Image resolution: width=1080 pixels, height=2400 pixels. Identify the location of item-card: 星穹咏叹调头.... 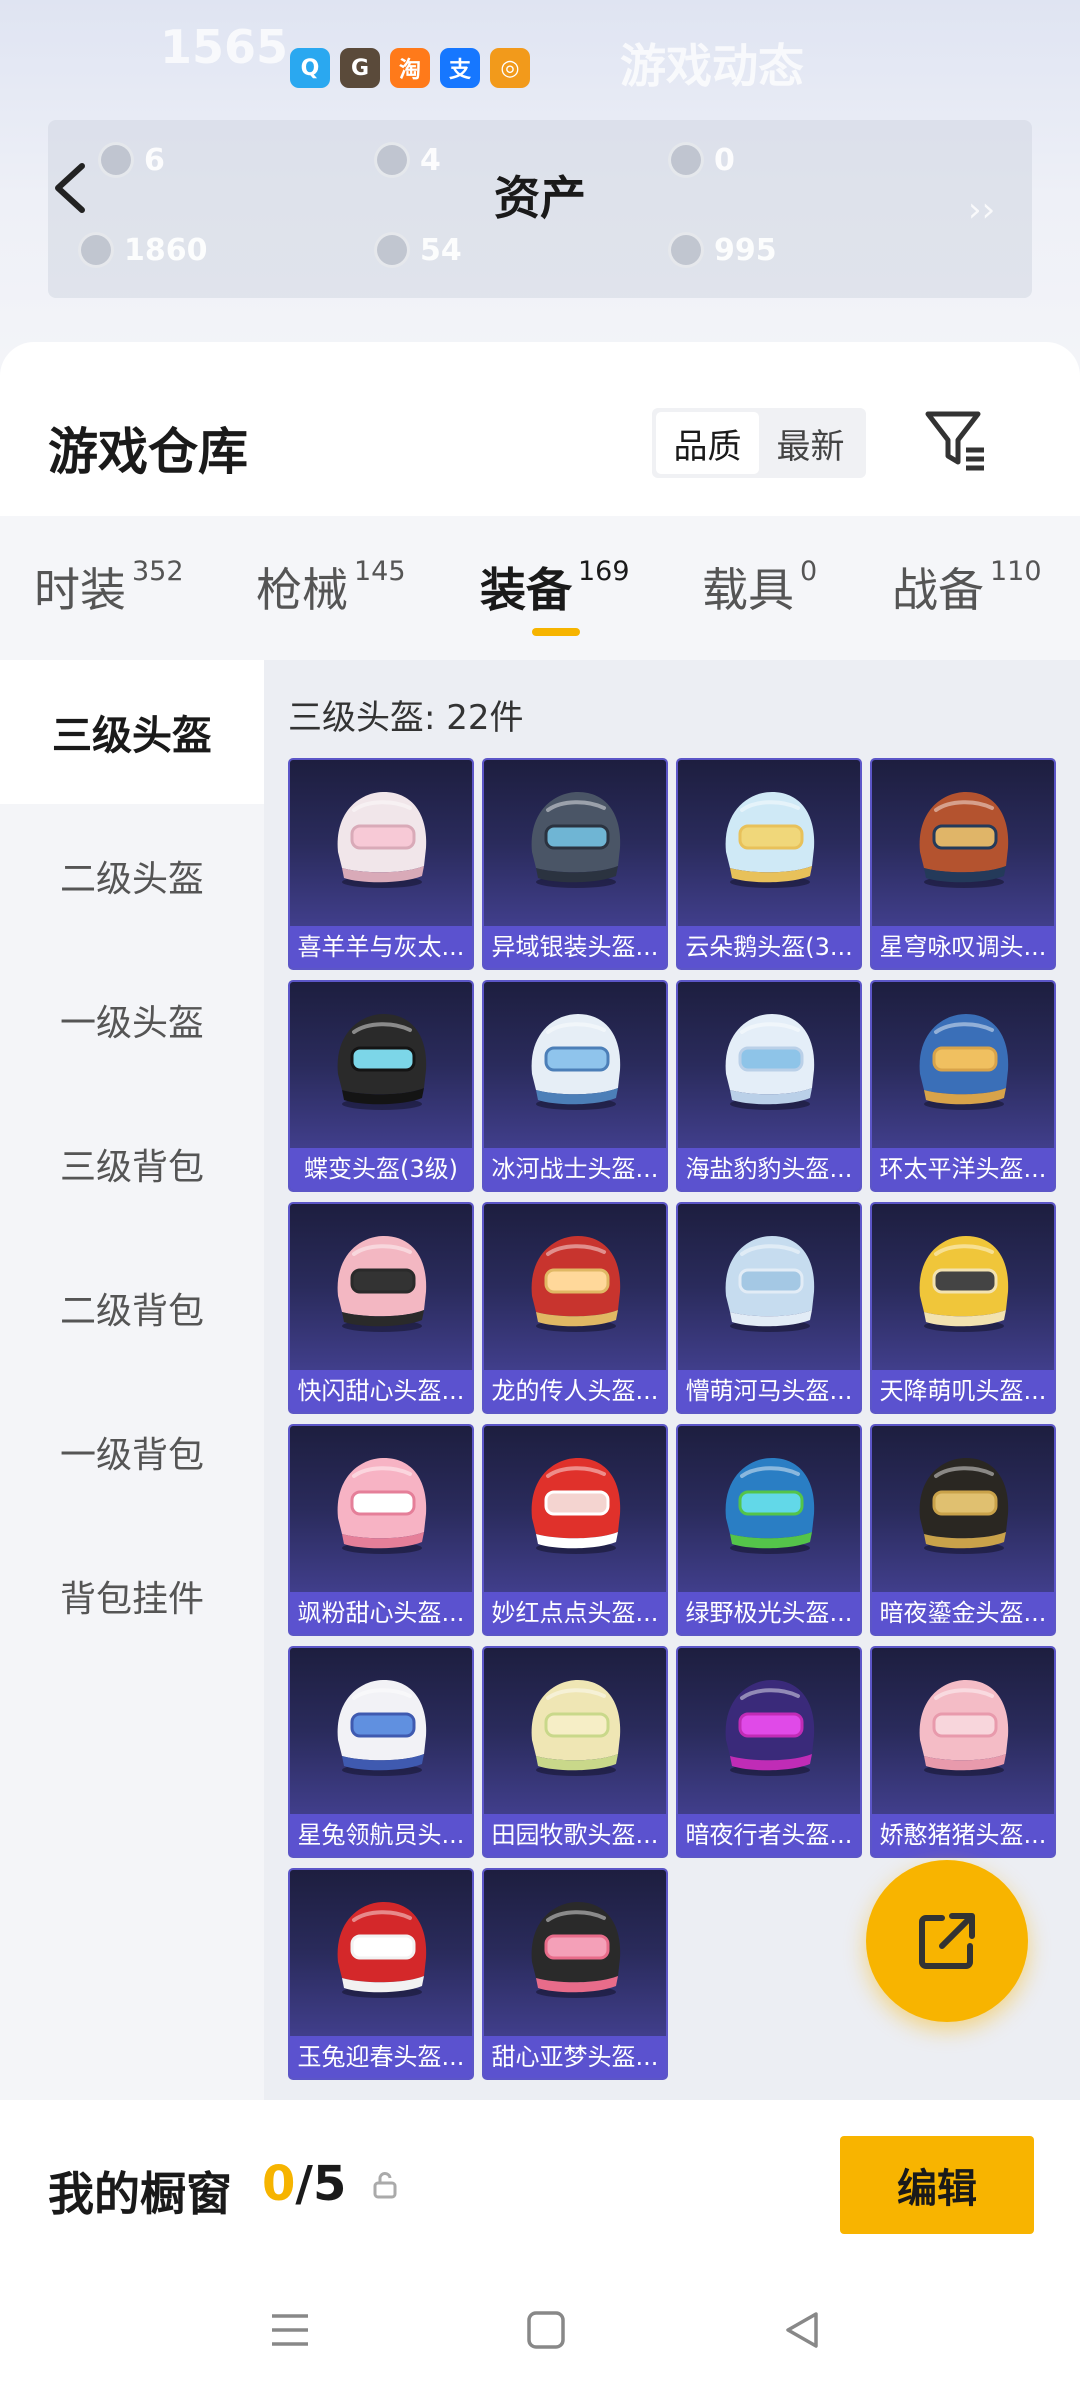
(963, 864).